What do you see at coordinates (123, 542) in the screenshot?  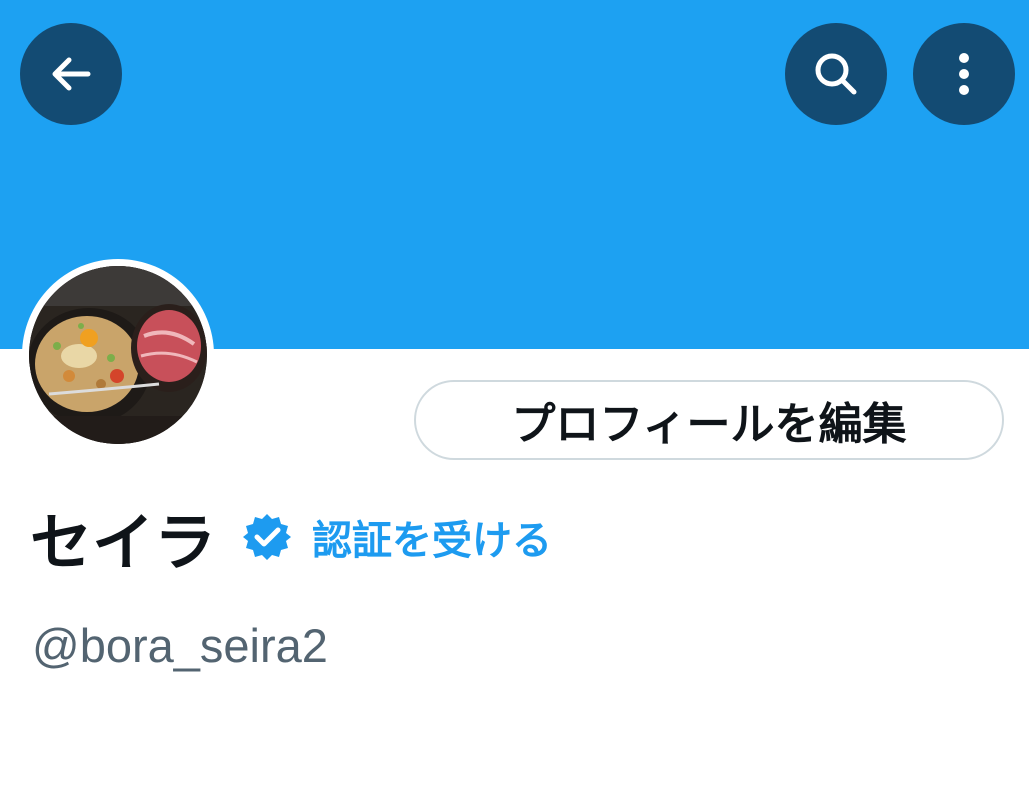 I see `display-name: セイラ` at bounding box center [123, 542].